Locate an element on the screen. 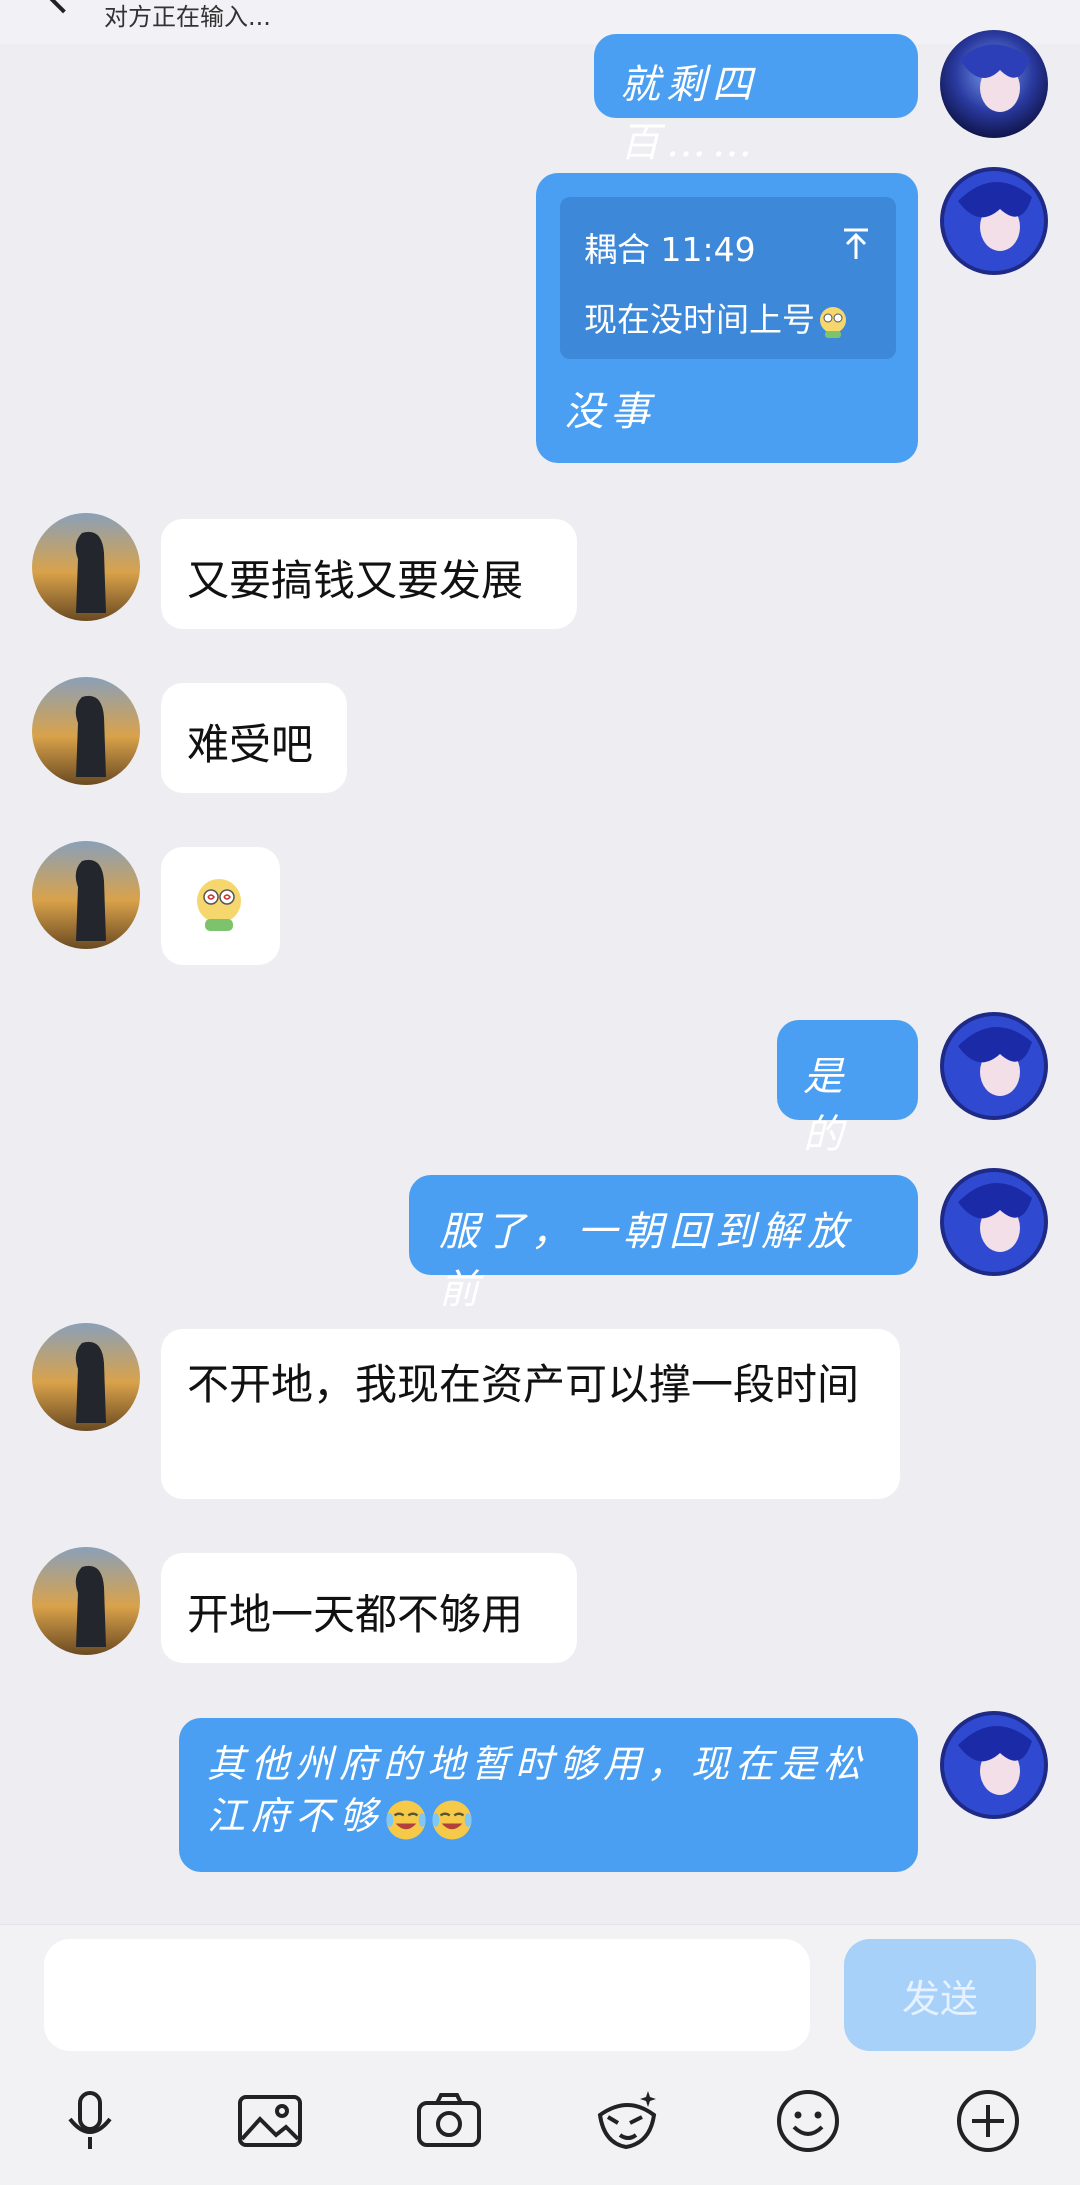 This screenshot has width=1080, height=2185. message-bubble-outgoing: 是的 is located at coordinates (847, 1089).